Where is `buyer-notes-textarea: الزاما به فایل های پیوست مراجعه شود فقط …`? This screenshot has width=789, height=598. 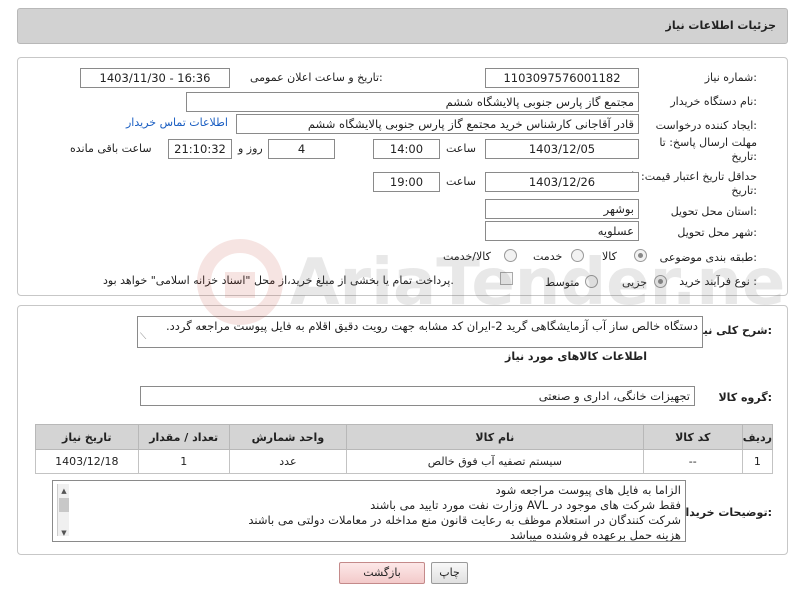 buyer-notes-textarea: الزاما به فایل های پیوست مراجعه شود فقط … is located at coordinates (369, 511).